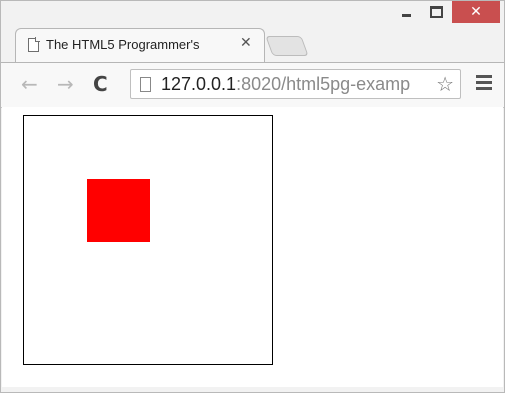 The image size is (505, 393). I want to click on url-text: 127.0.0.1:8020/html5pg-examp, so click(295, 84).